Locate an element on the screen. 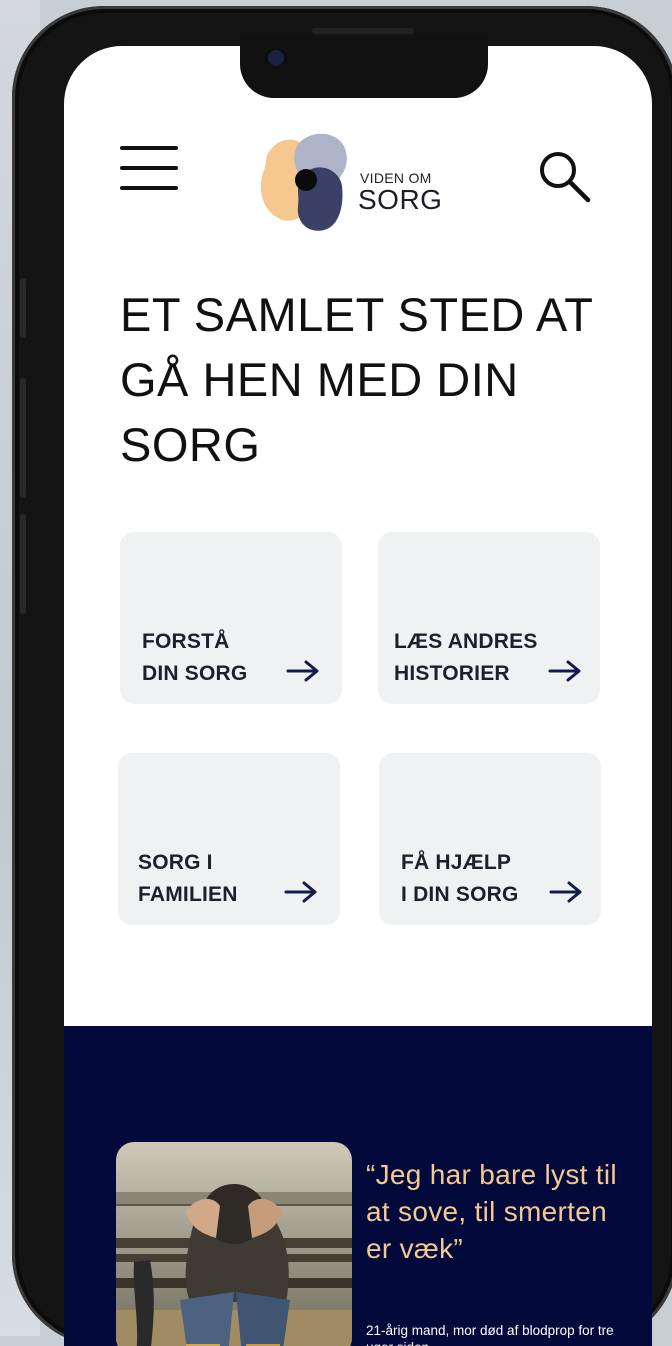 Image resolution: width=672 pixels, height=1346 pixels. logo-mark-icon is located at coordinates (303, 182).